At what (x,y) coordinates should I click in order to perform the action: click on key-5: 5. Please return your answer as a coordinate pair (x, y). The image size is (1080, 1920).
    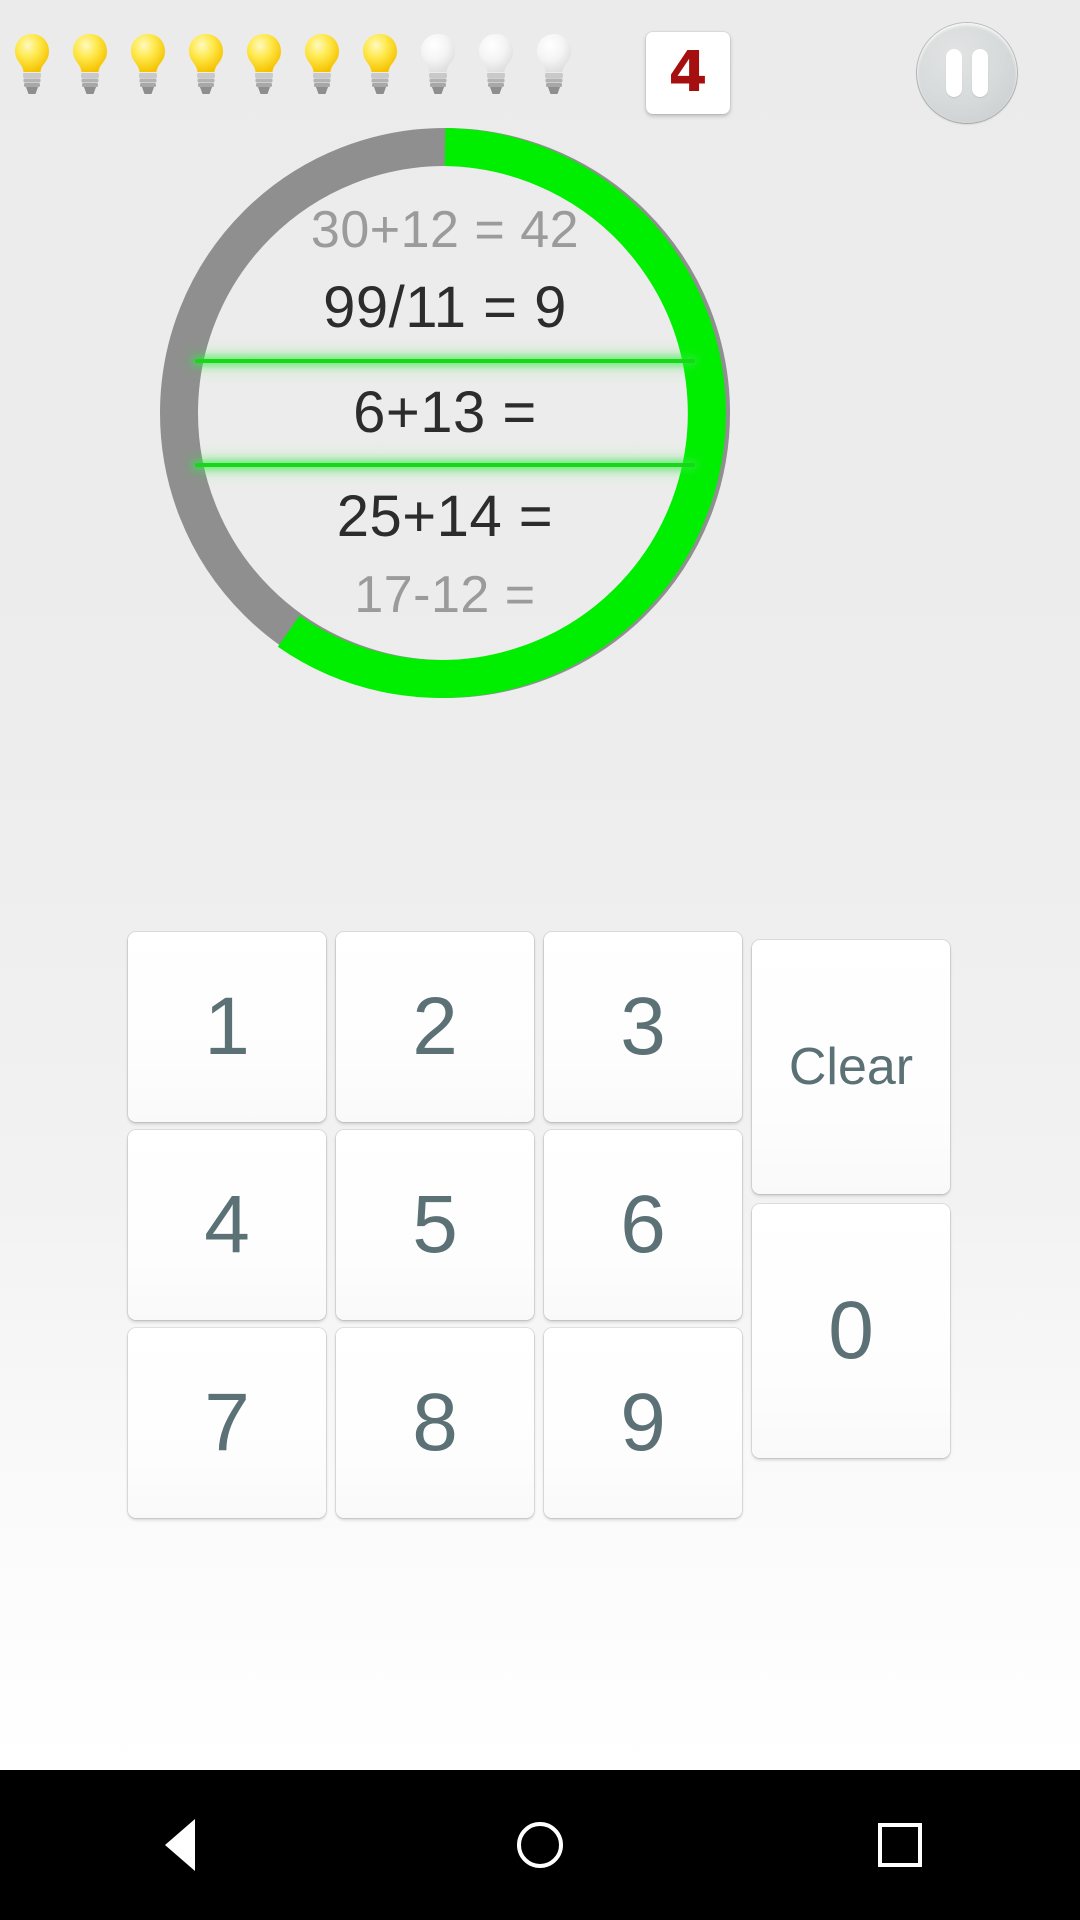
    Looking at the image, I should click on (435, 1225).